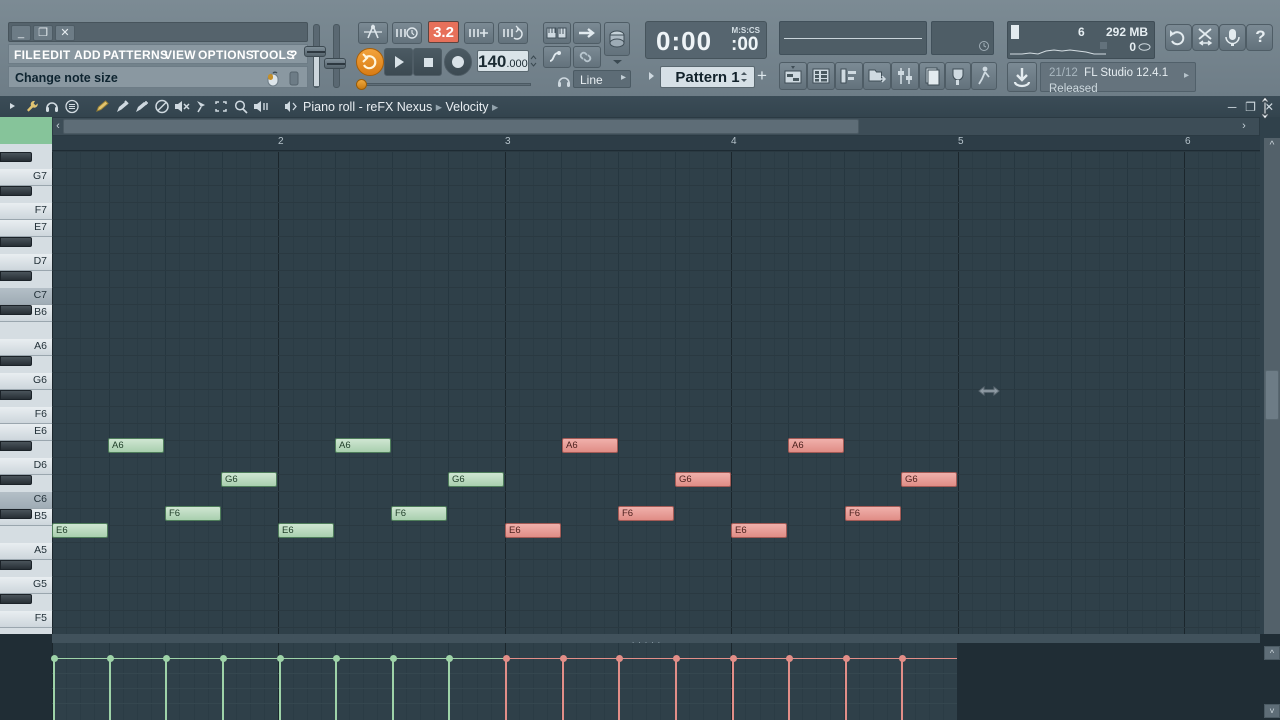 Image resolution: width=1280 pixels, height=720 pixels. What do you see at coordinates (793, 76) in the screenshot?
I see `playlist-button` at bounding box center [793, 76].